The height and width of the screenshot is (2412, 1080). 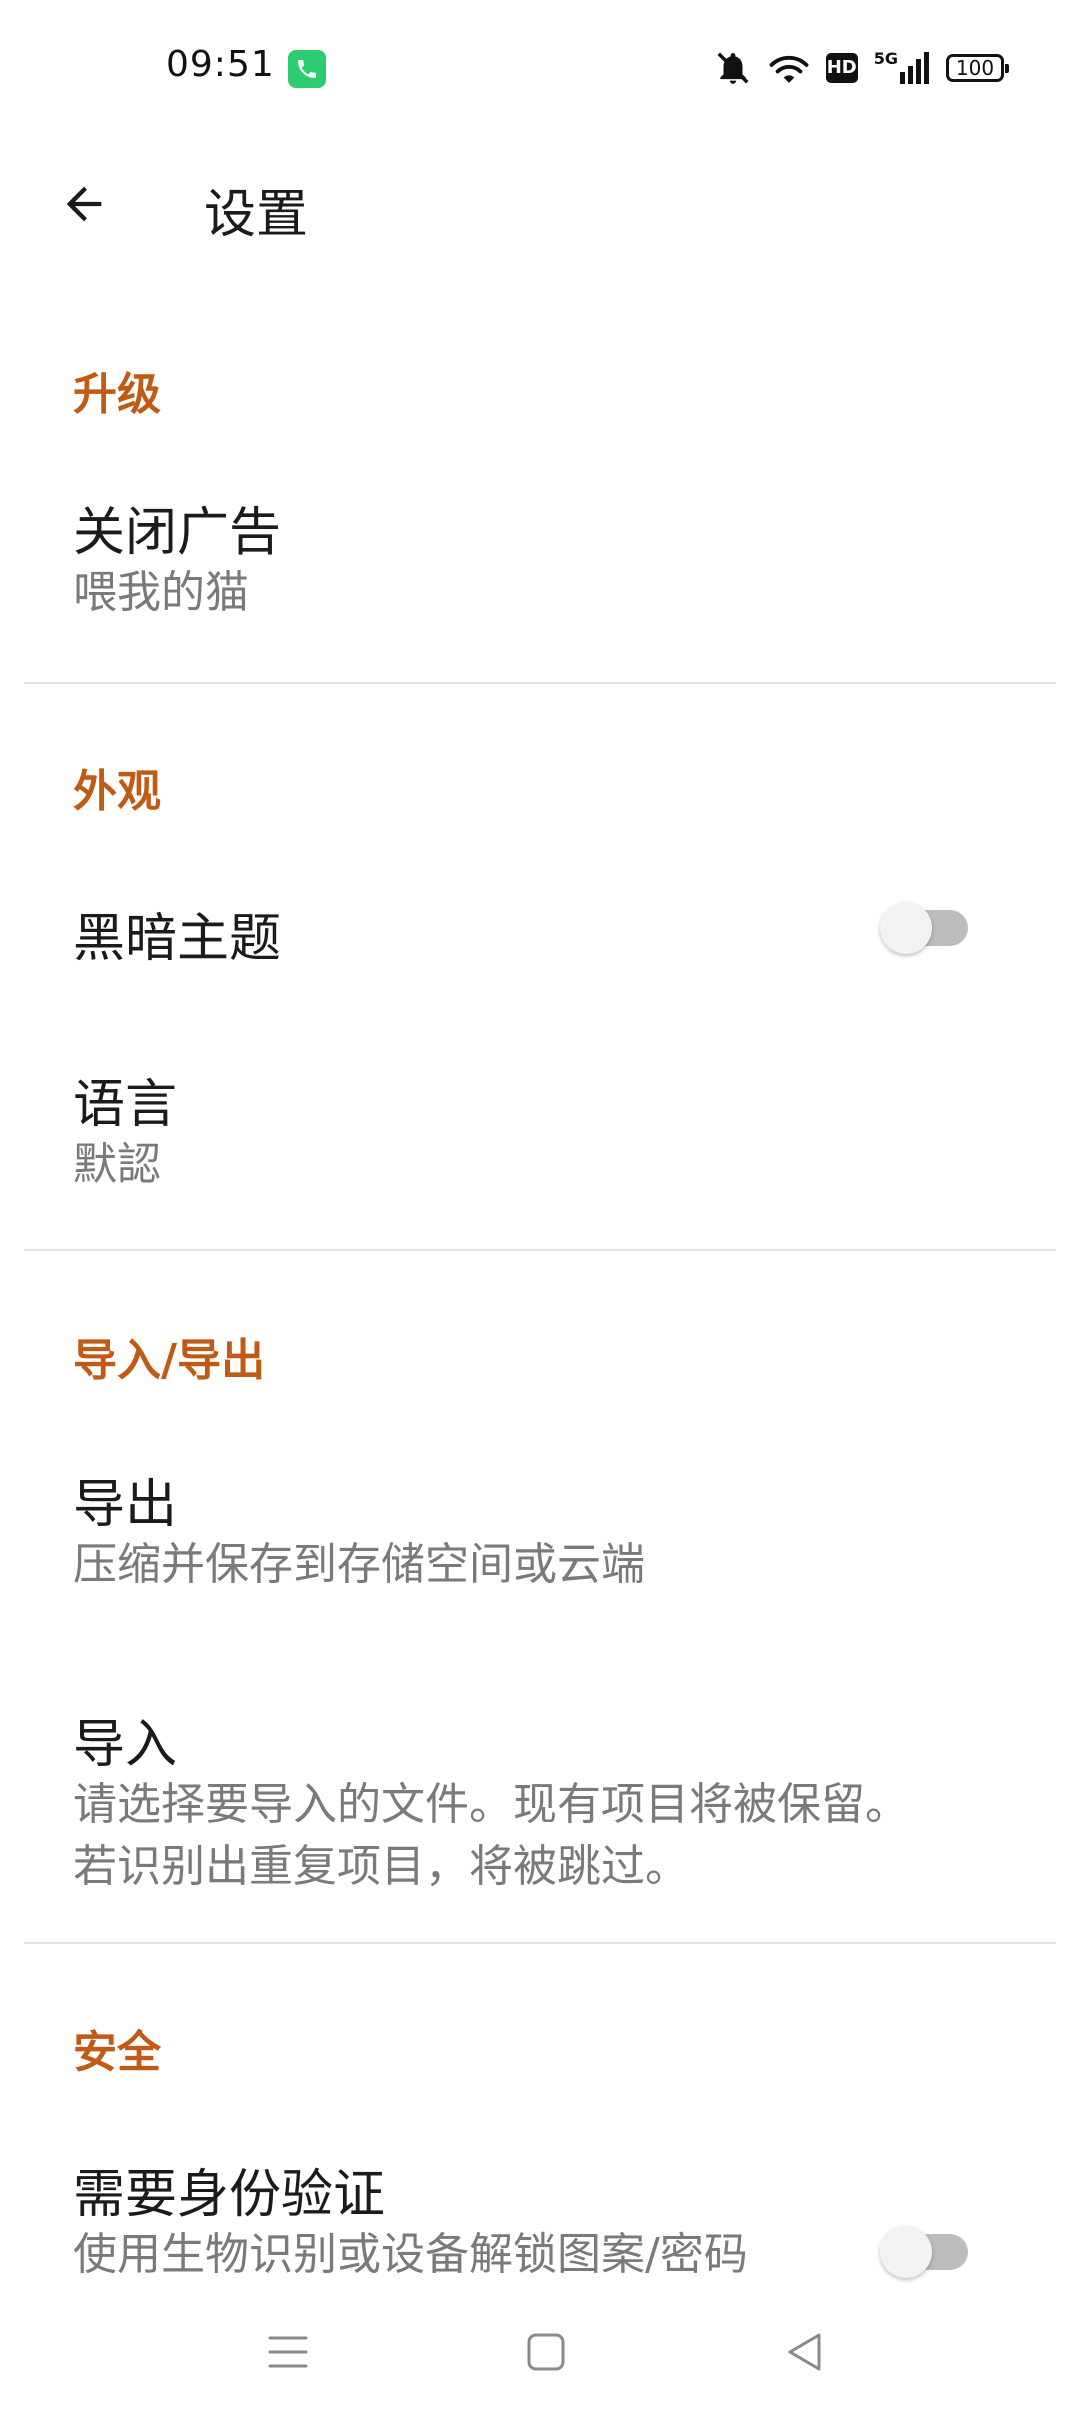 I want to click on pref-export-title: 导出, so click(x=125, y=1505).